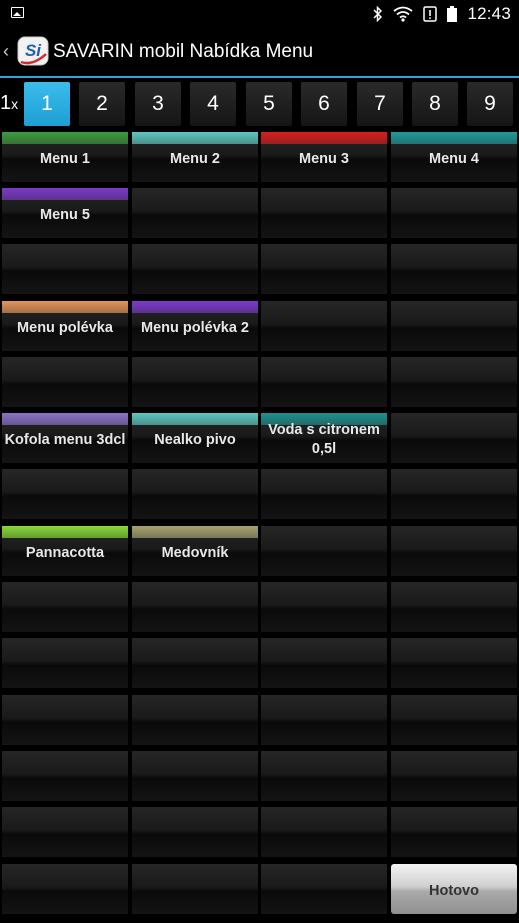  Describe the element at coordinates (435, 104) in the screenshot. I see `page-button-8: 8` at that location.